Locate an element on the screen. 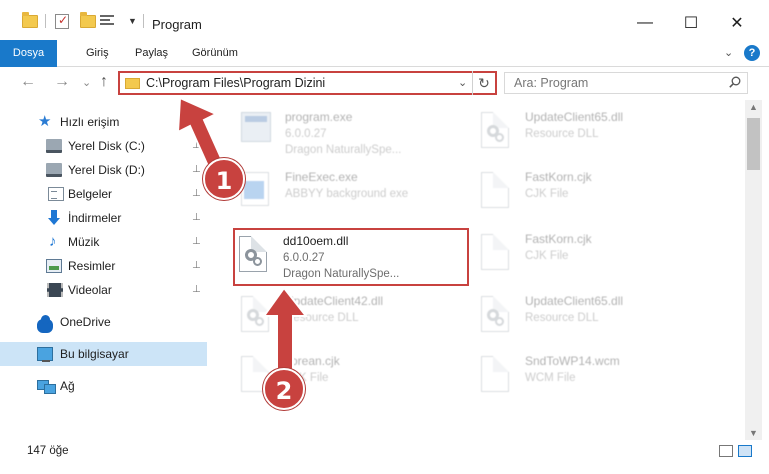 The width and height of the screenshot is (769, 474). search-input: Ara: Program is located at coordinates (551, 83).